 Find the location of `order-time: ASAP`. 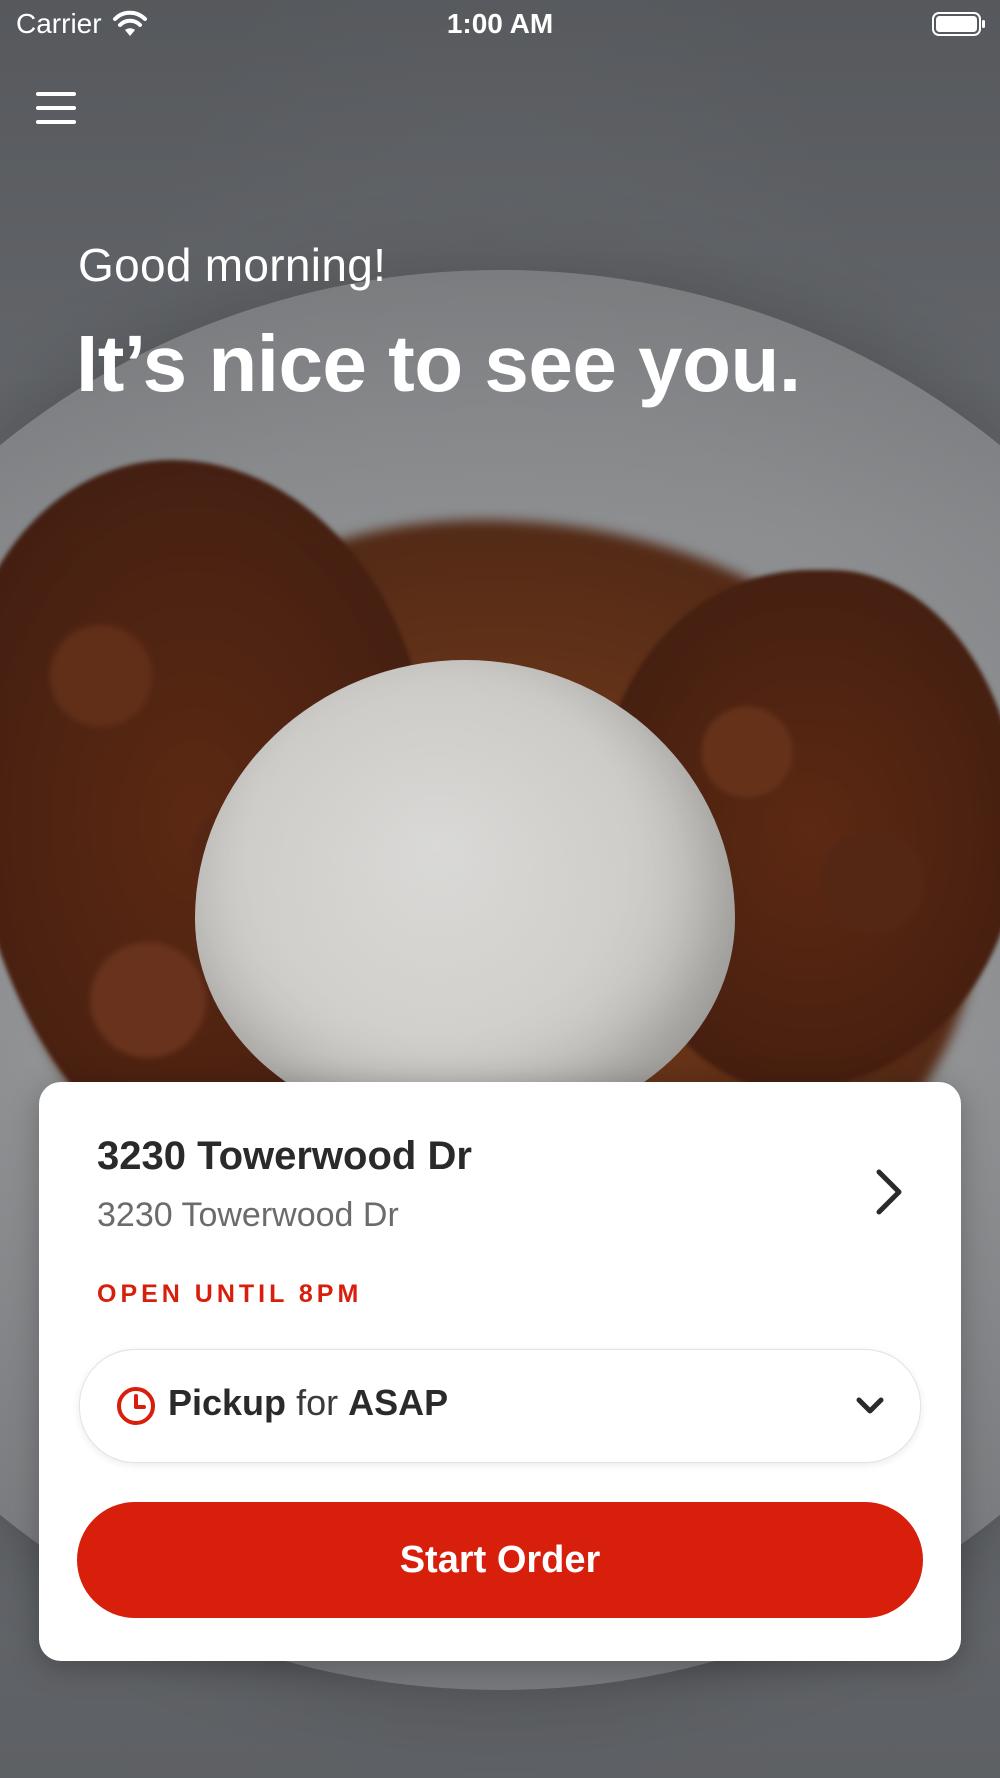

order-time: ASAP is located at coordinates (398, 1402).